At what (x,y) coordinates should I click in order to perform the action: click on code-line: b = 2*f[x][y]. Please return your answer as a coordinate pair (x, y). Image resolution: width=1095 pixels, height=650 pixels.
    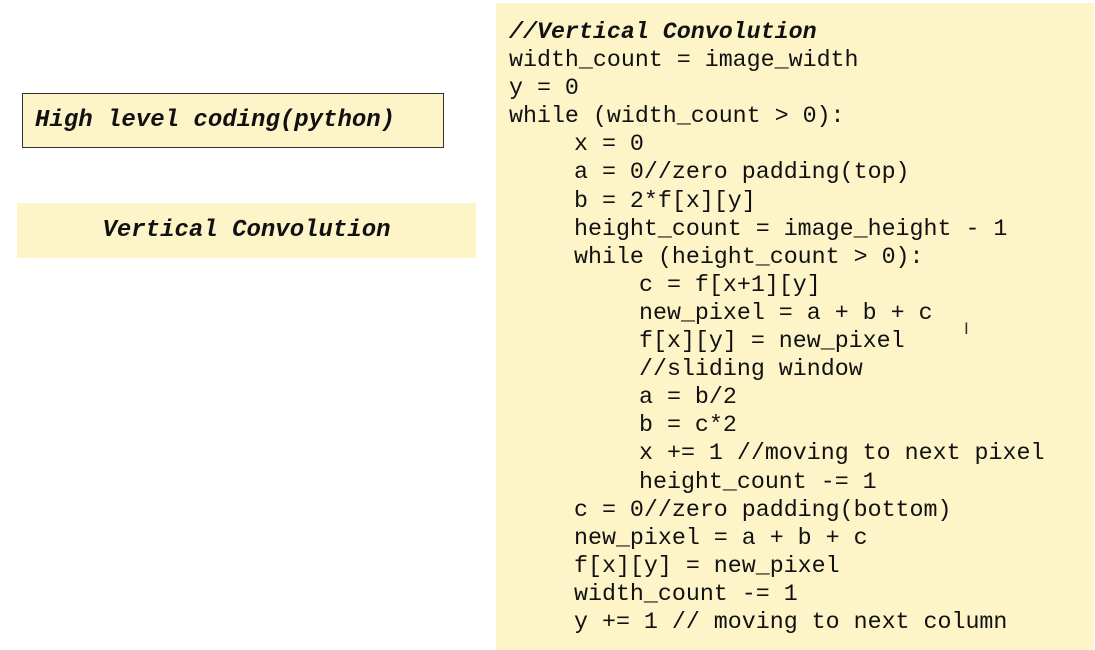
    Looking at the image, I should click on (665, 200).